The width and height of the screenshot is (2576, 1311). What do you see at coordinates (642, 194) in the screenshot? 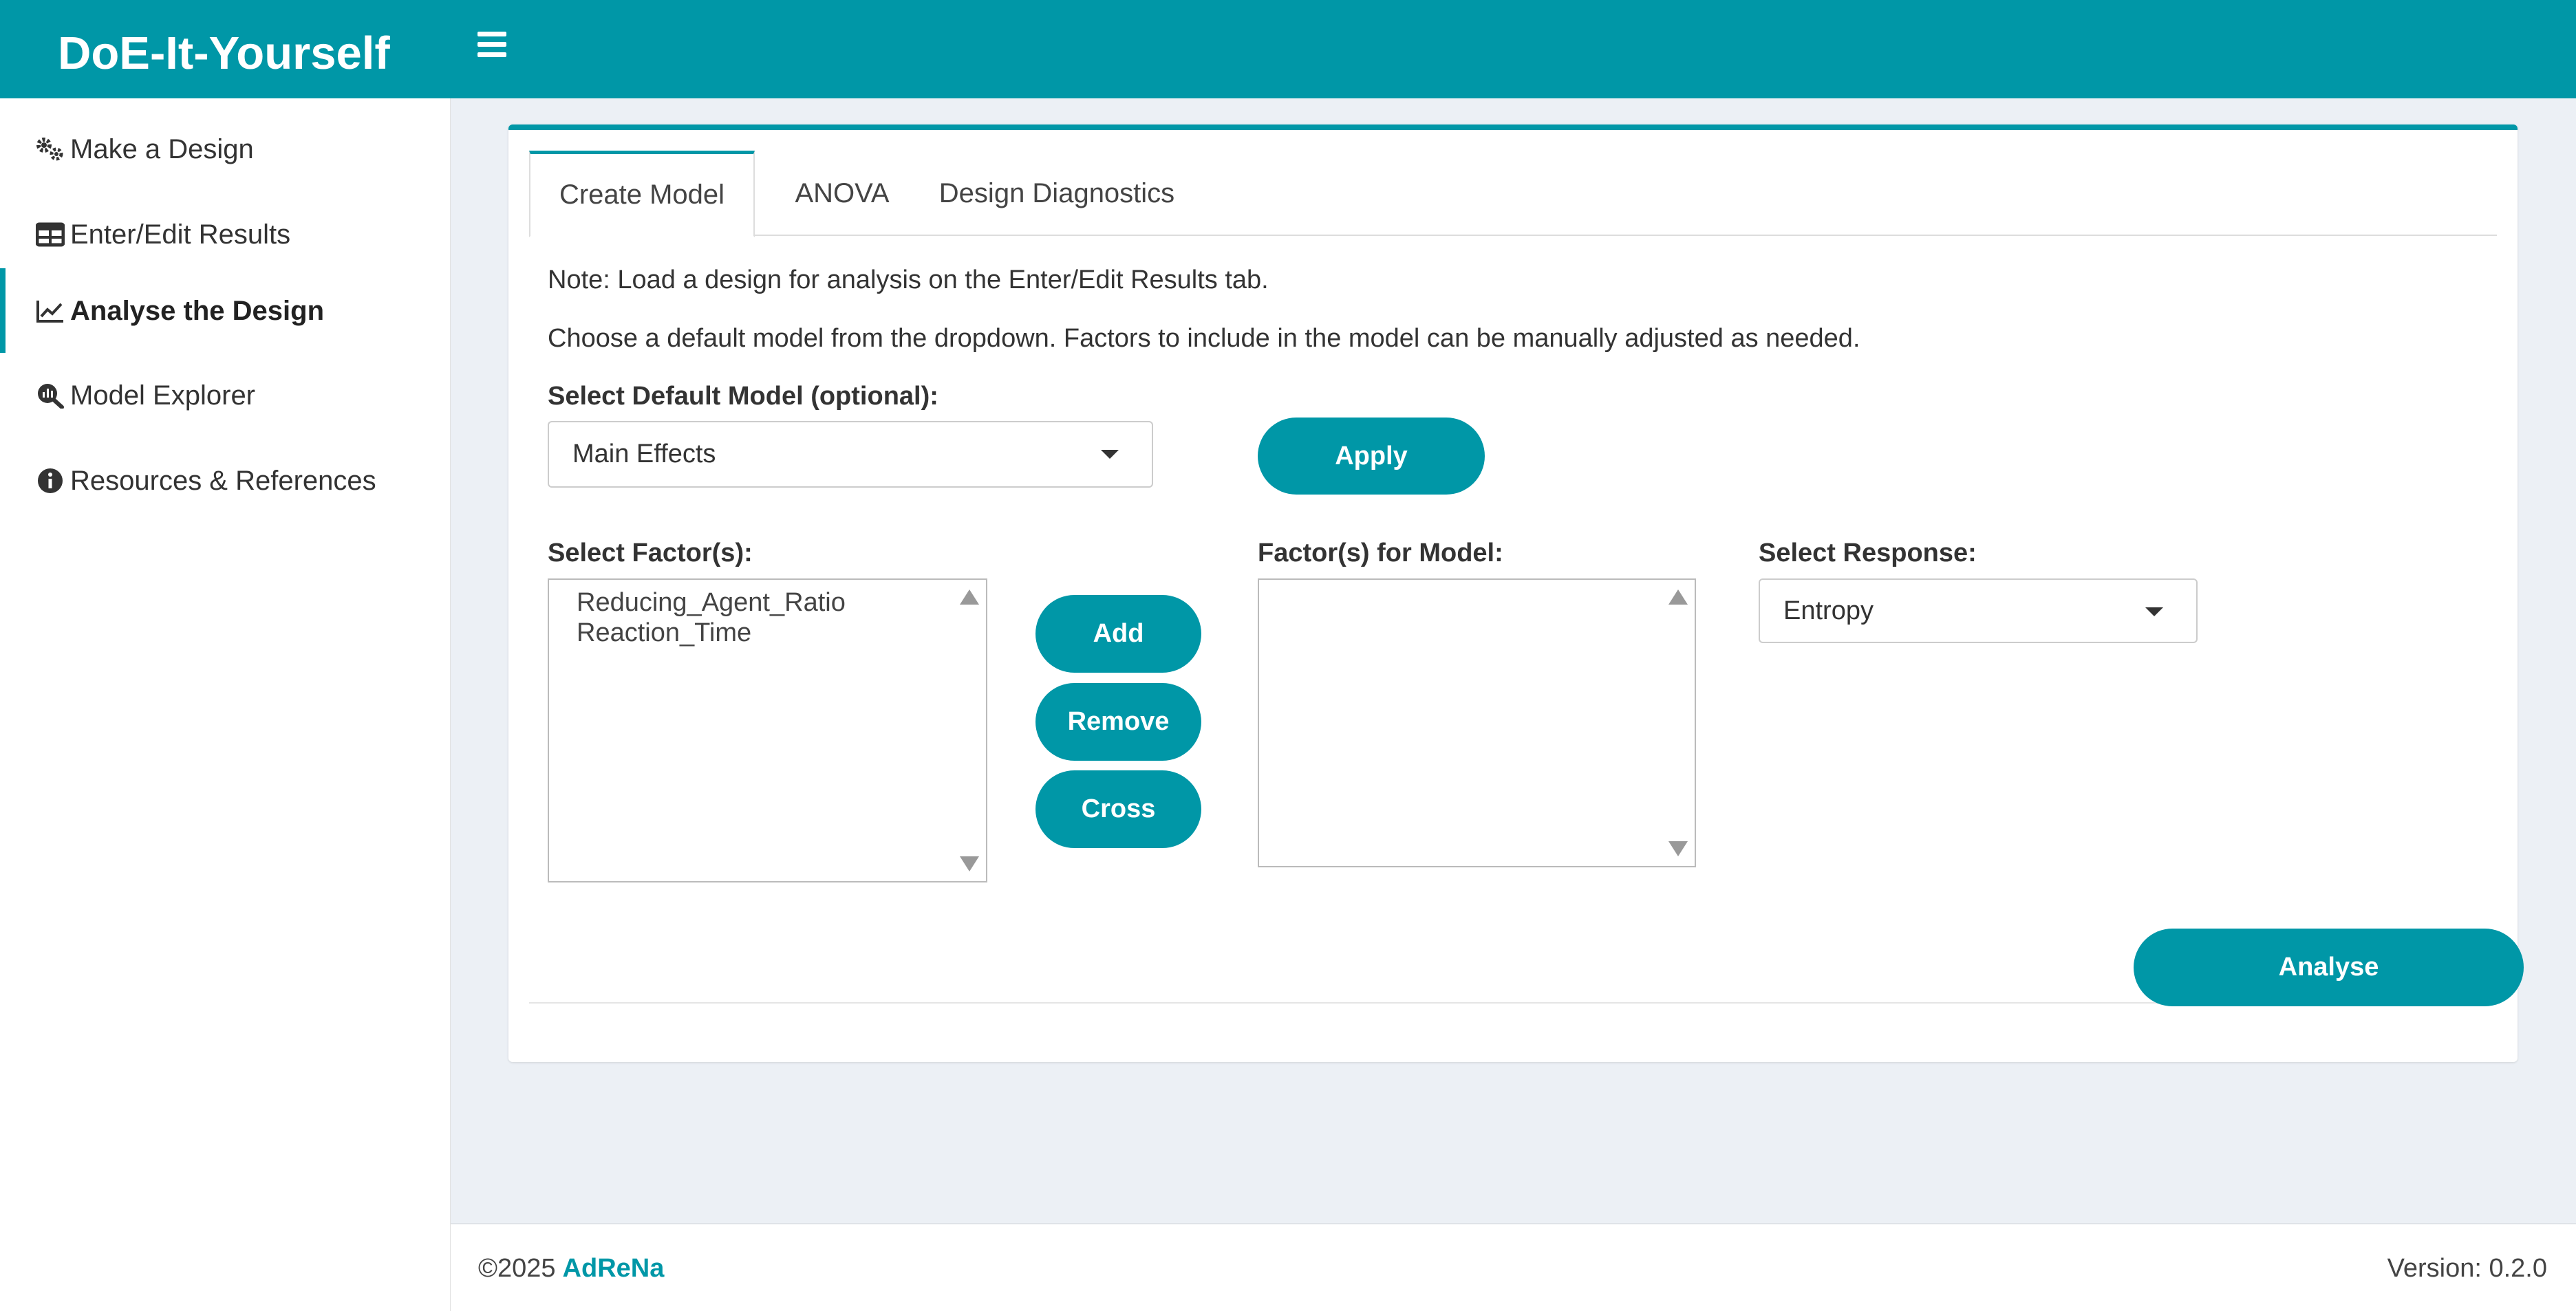
I see `tab-create-model: Create Model` at bounding box center [642, 194].